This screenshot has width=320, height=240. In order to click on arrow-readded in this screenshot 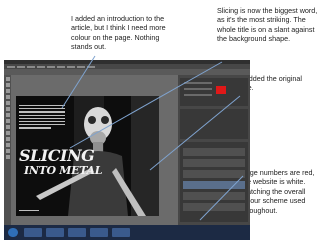, I will do `click(195, 133)`.